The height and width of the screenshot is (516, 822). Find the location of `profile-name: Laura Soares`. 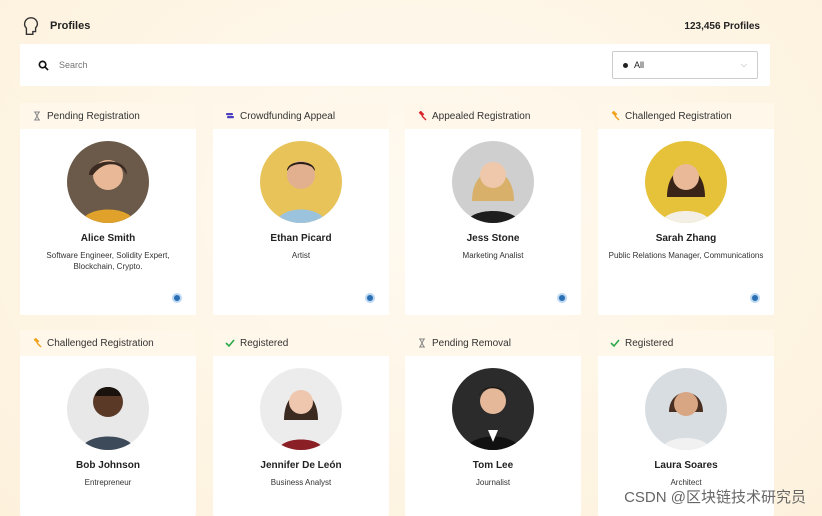

profile-name: Laura Soares is located at coordinates (686, 465).